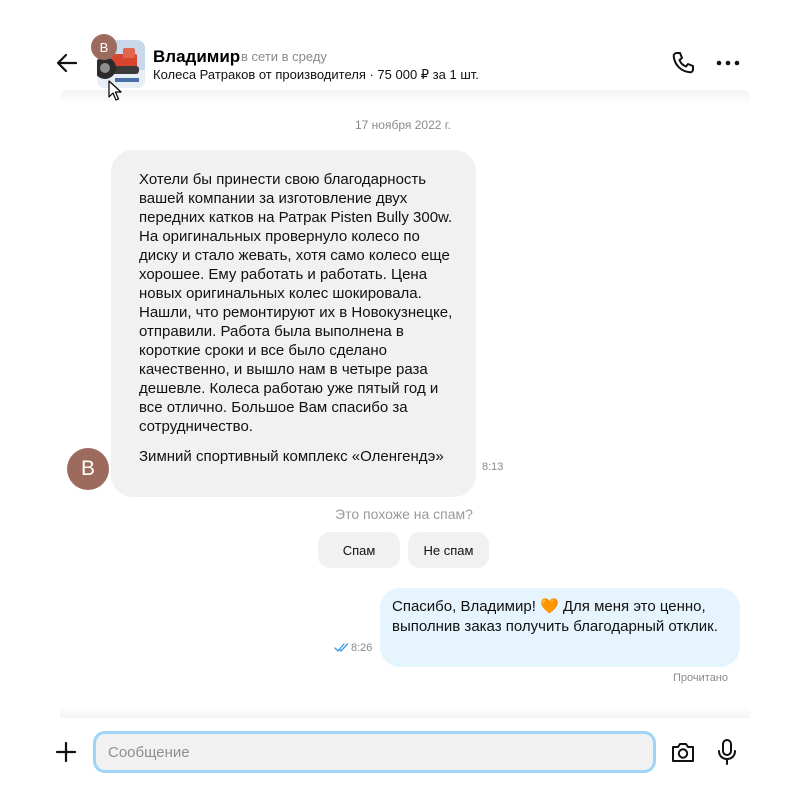 The image size is (800, 800). I want to click on microphone-icon, so click(727, 752).